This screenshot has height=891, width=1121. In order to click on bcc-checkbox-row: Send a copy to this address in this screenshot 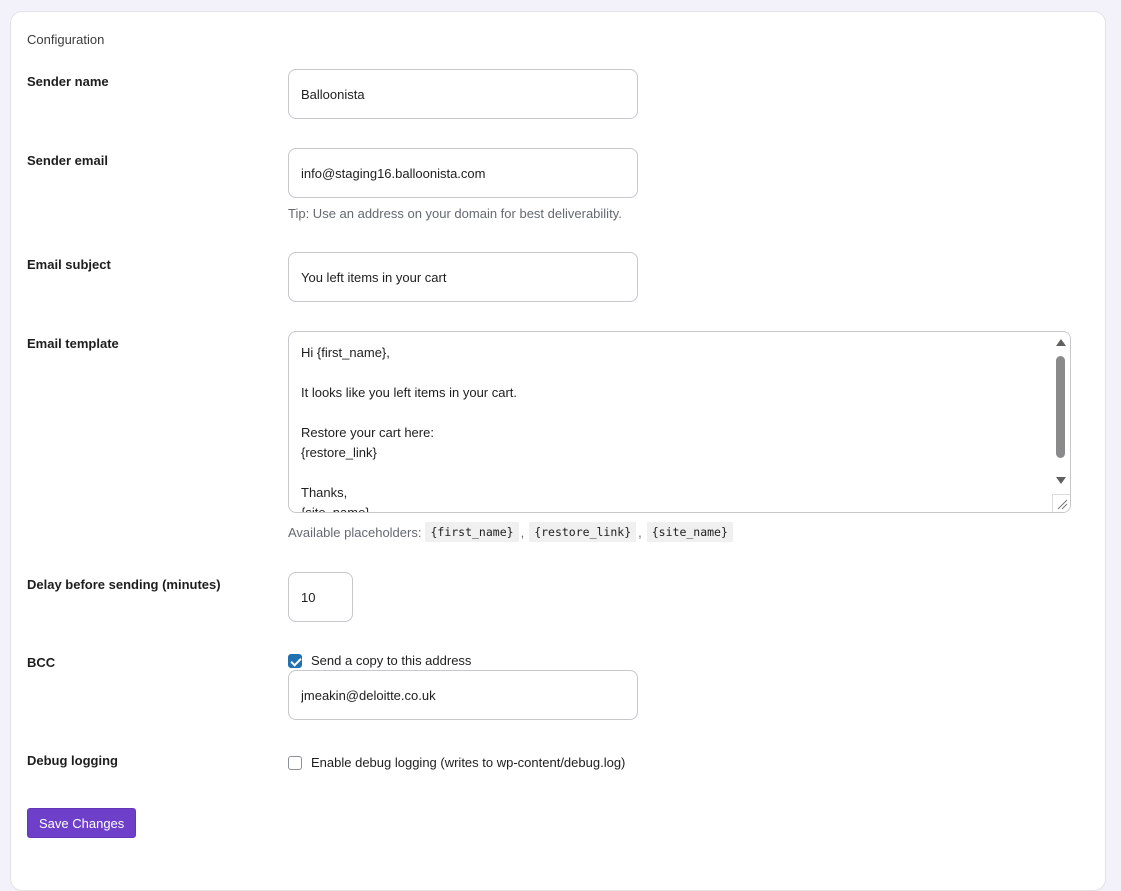, I will do `click(379, 660)`.